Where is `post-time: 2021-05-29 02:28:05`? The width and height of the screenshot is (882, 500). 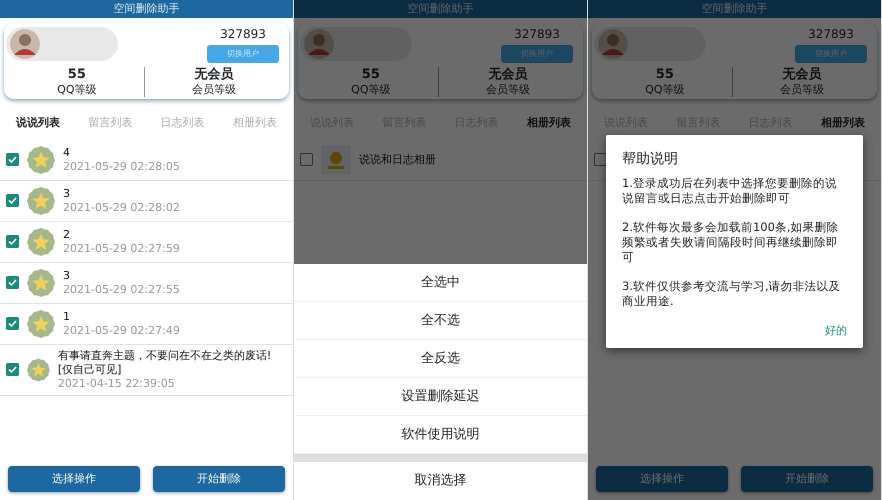 post-time: 2021-05-29 02:28:05 is located at coordinates (121, 167).